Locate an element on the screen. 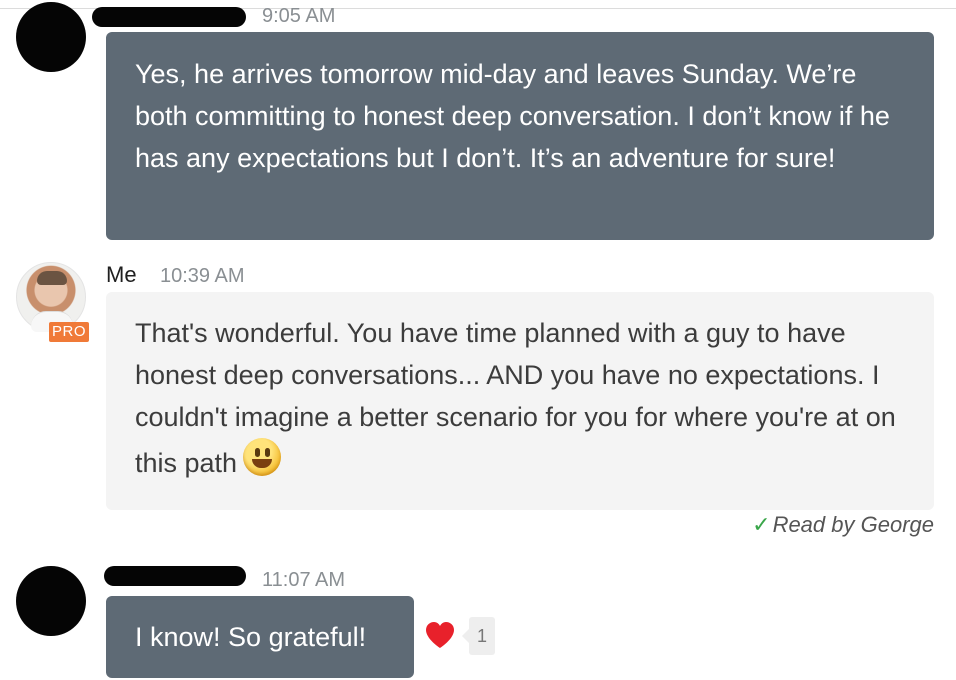 This screenshot has width=956, height=680. message-timestamp: 10:39 AM is located at coordinates (202, 276).